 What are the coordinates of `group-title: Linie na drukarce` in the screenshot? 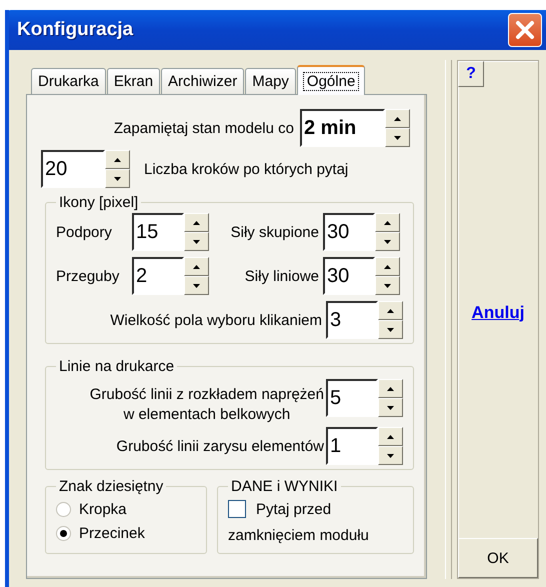 It's located at (117, 366).